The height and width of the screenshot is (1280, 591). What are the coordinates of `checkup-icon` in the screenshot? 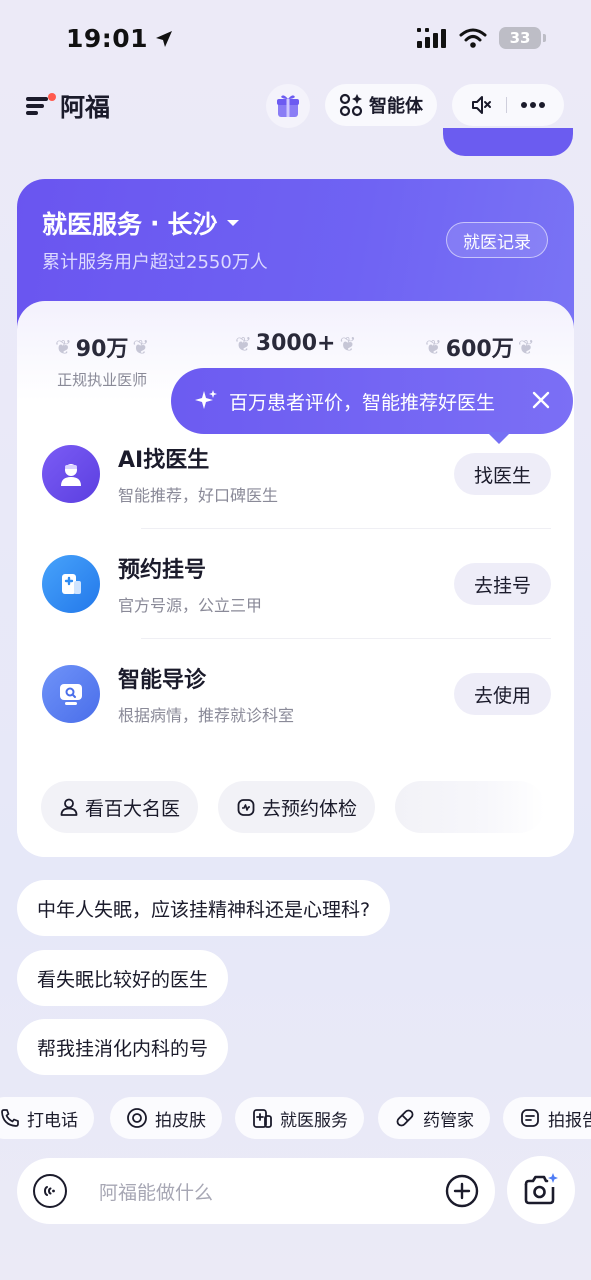 It's located at (246, 807).